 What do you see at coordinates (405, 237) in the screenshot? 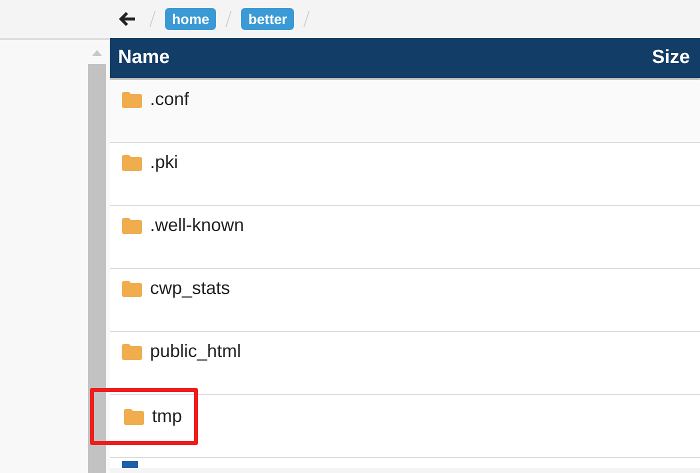
I see `table-row: .well-known` at bounding box center [405, 237].